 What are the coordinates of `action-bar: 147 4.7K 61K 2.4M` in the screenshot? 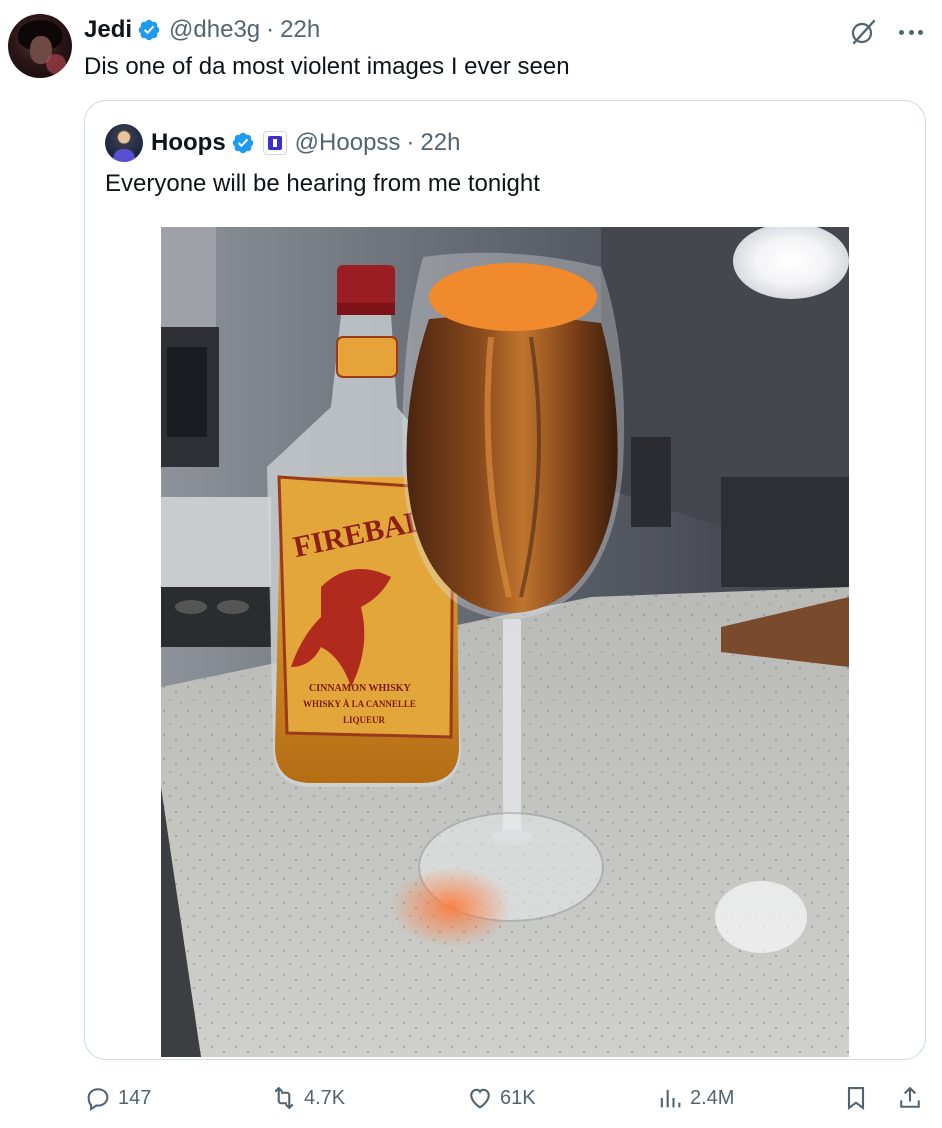 It's located at (509, 1098).